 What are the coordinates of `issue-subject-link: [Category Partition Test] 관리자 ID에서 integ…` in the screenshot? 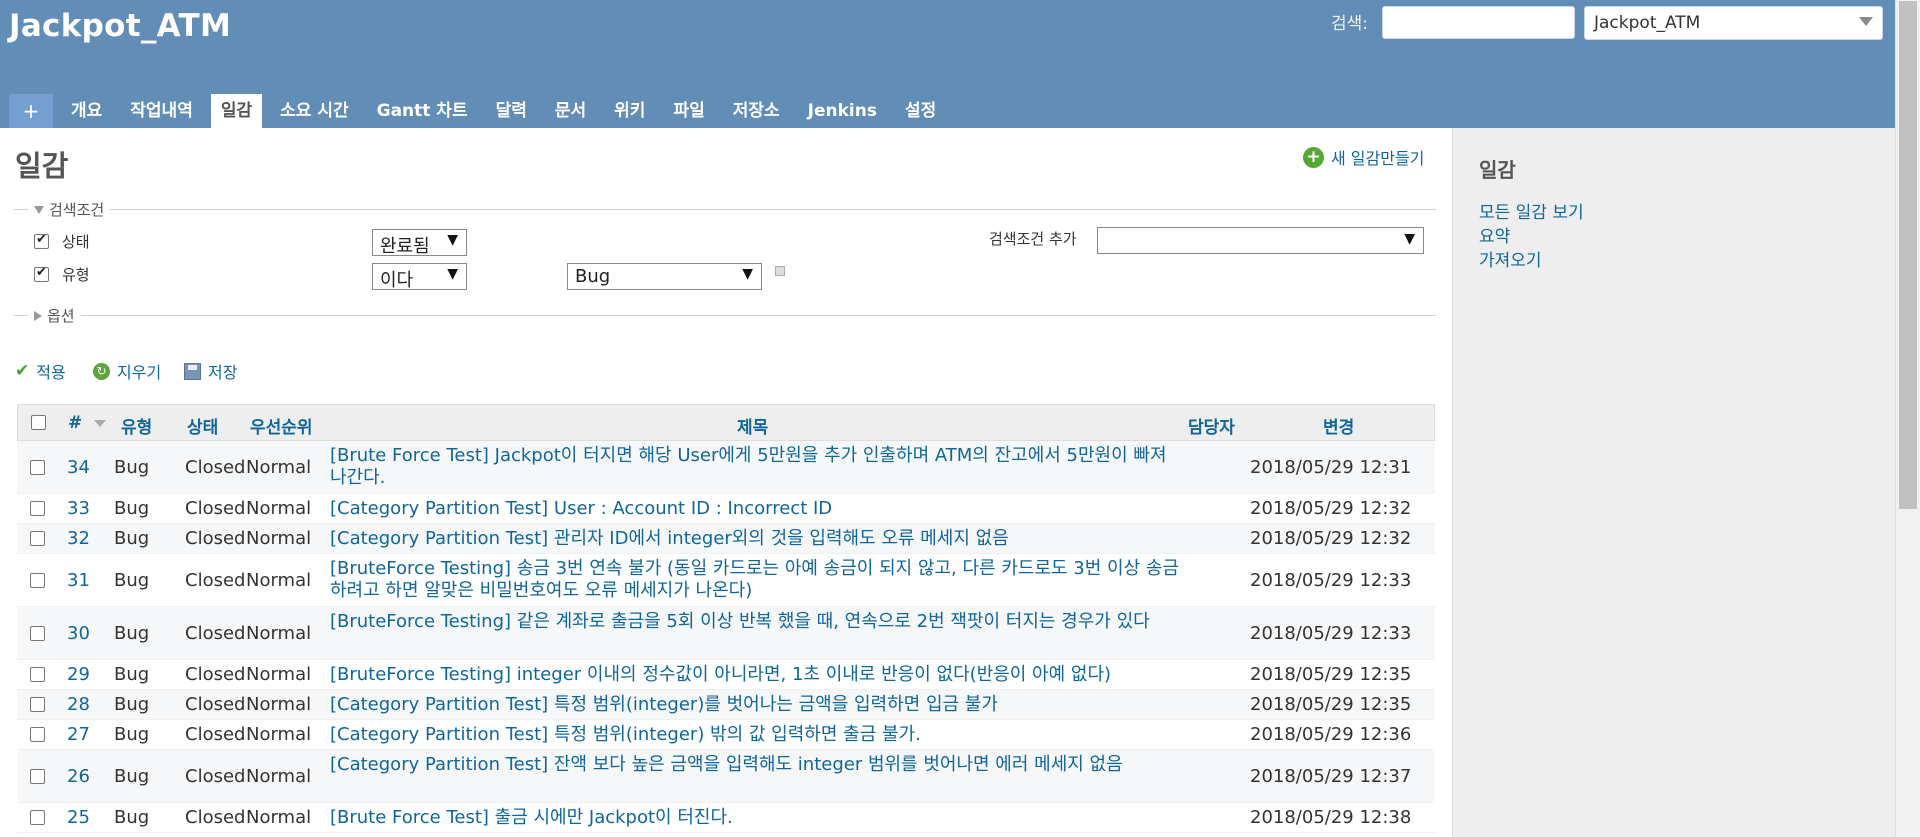 It's located at (756, 539).